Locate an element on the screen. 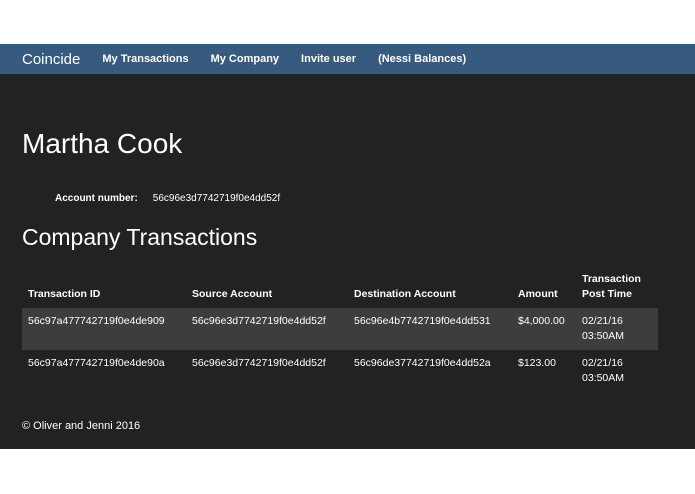 This screenshot has height=494, width=695. account-info: Account number: 56c96e3d7742719f0e4dd52f is located at coordinates (167, 198).